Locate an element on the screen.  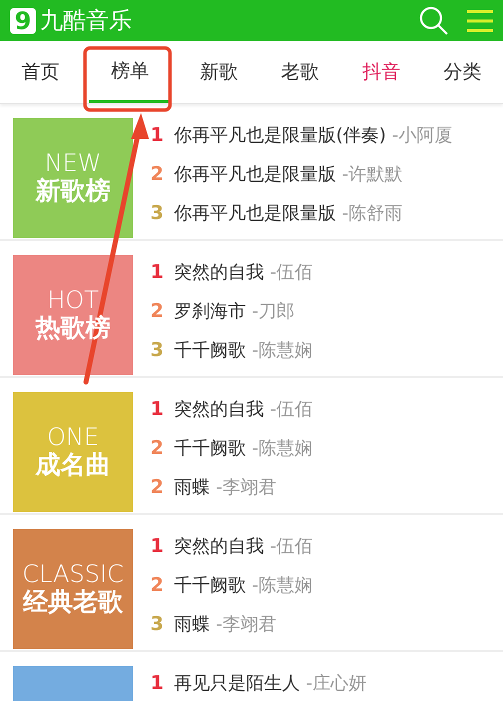
menu-icon is located at coordinates (480, 20).